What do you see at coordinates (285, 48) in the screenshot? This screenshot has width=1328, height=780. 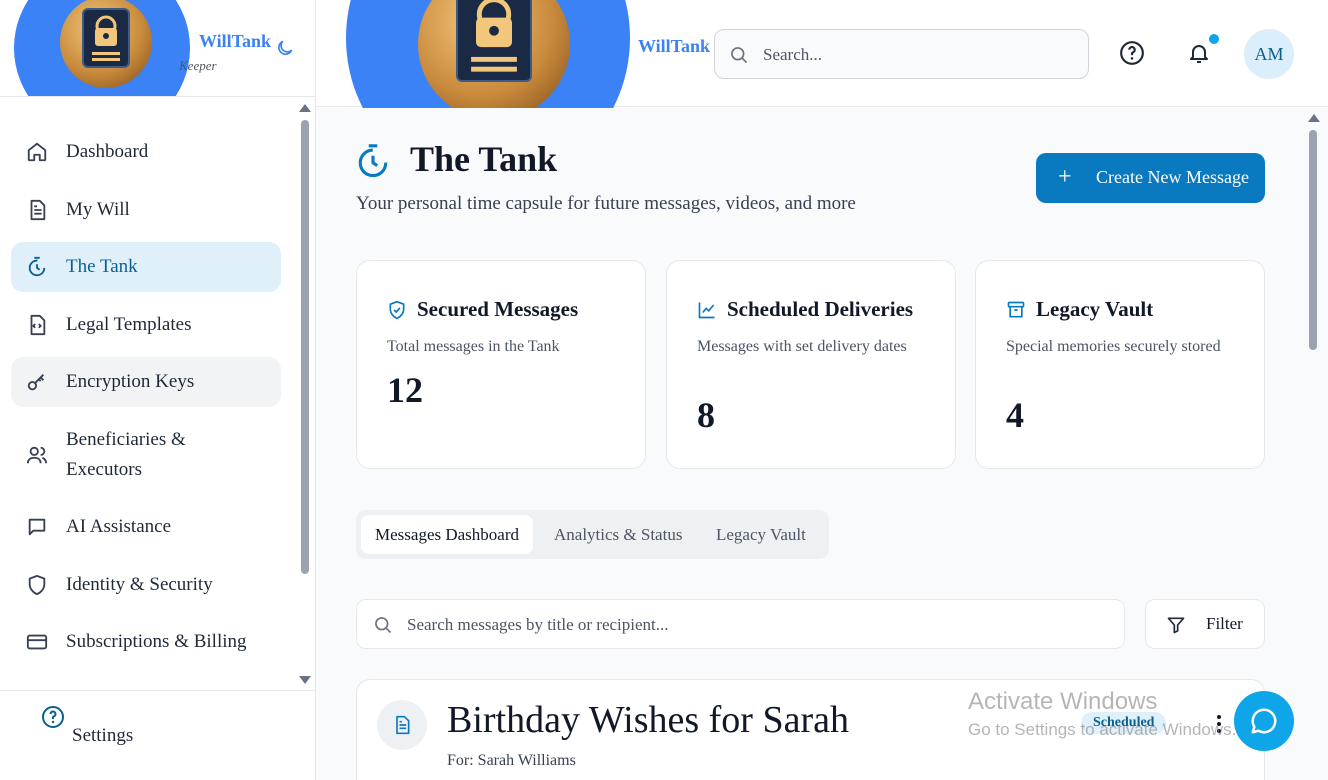 I see `moon-icon` at bounding box center [285, 48].